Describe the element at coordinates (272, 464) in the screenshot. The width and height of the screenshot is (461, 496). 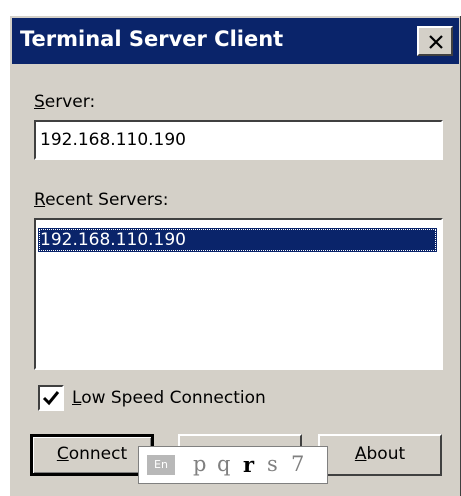
I see `char-option: s` at that location.